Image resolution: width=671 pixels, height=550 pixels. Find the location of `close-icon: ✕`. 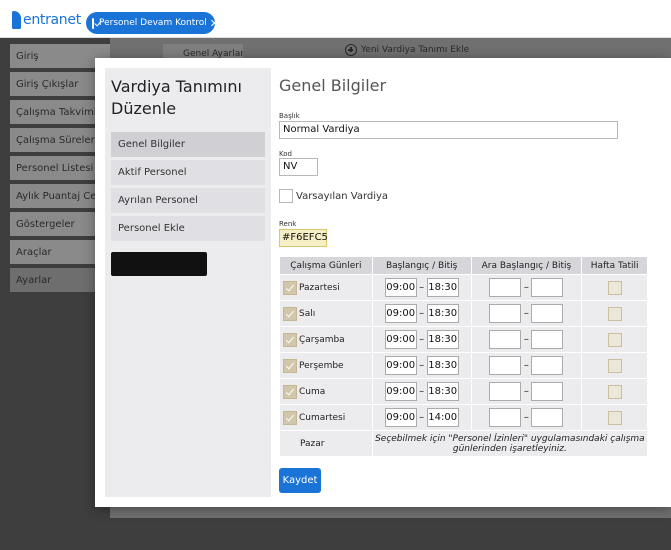

close-icon: ✕ is located at coordinates (214, 23).